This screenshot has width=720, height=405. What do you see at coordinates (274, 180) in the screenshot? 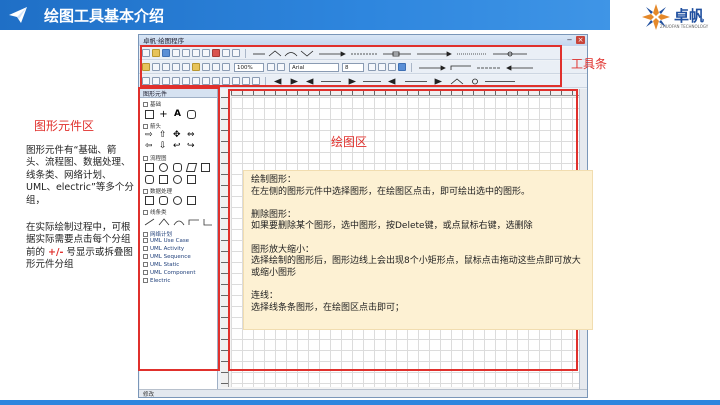
I see `draw-title: 绘制图形：` at bounding box center [274, 180].